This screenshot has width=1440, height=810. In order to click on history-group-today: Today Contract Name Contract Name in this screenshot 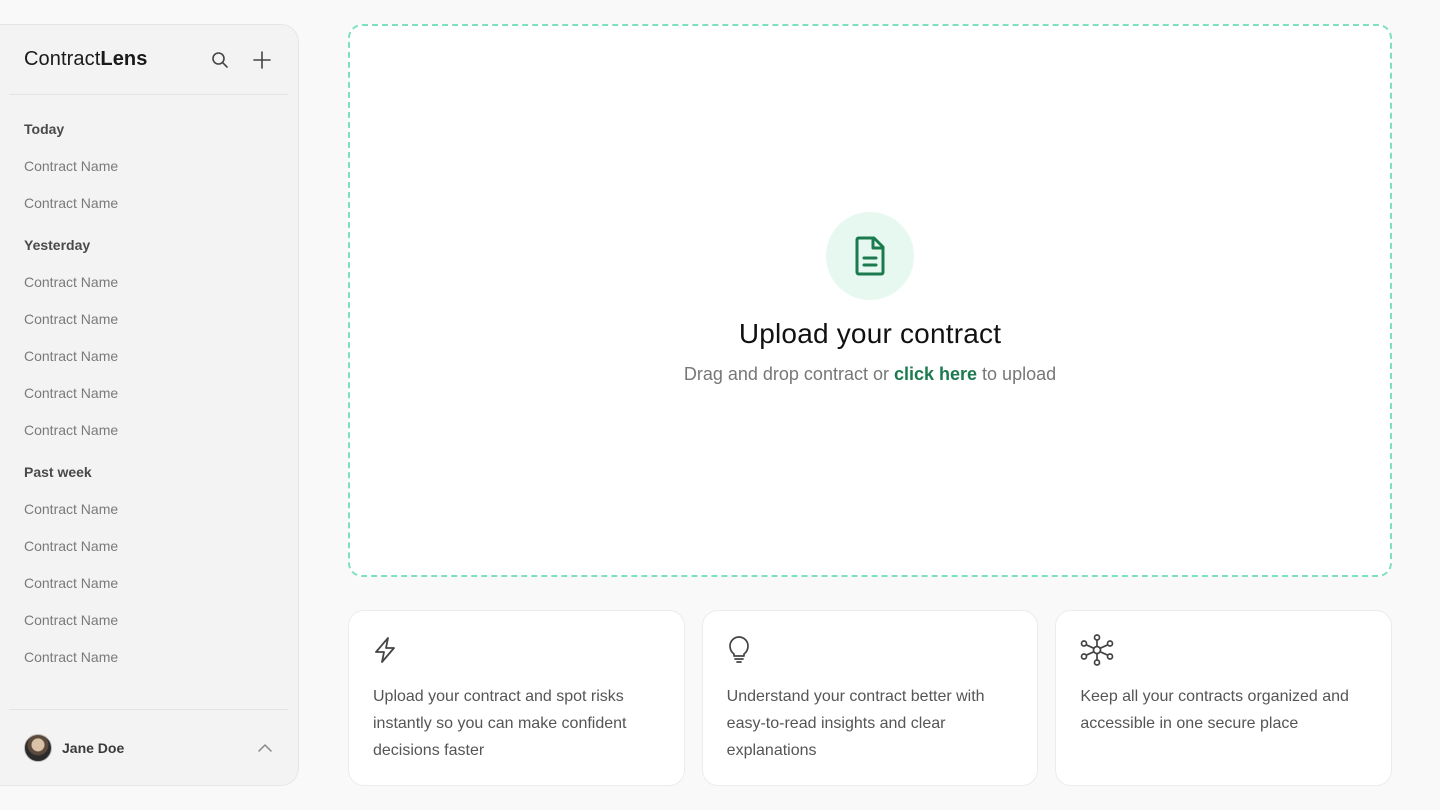, I will do `click(161, 166)`.